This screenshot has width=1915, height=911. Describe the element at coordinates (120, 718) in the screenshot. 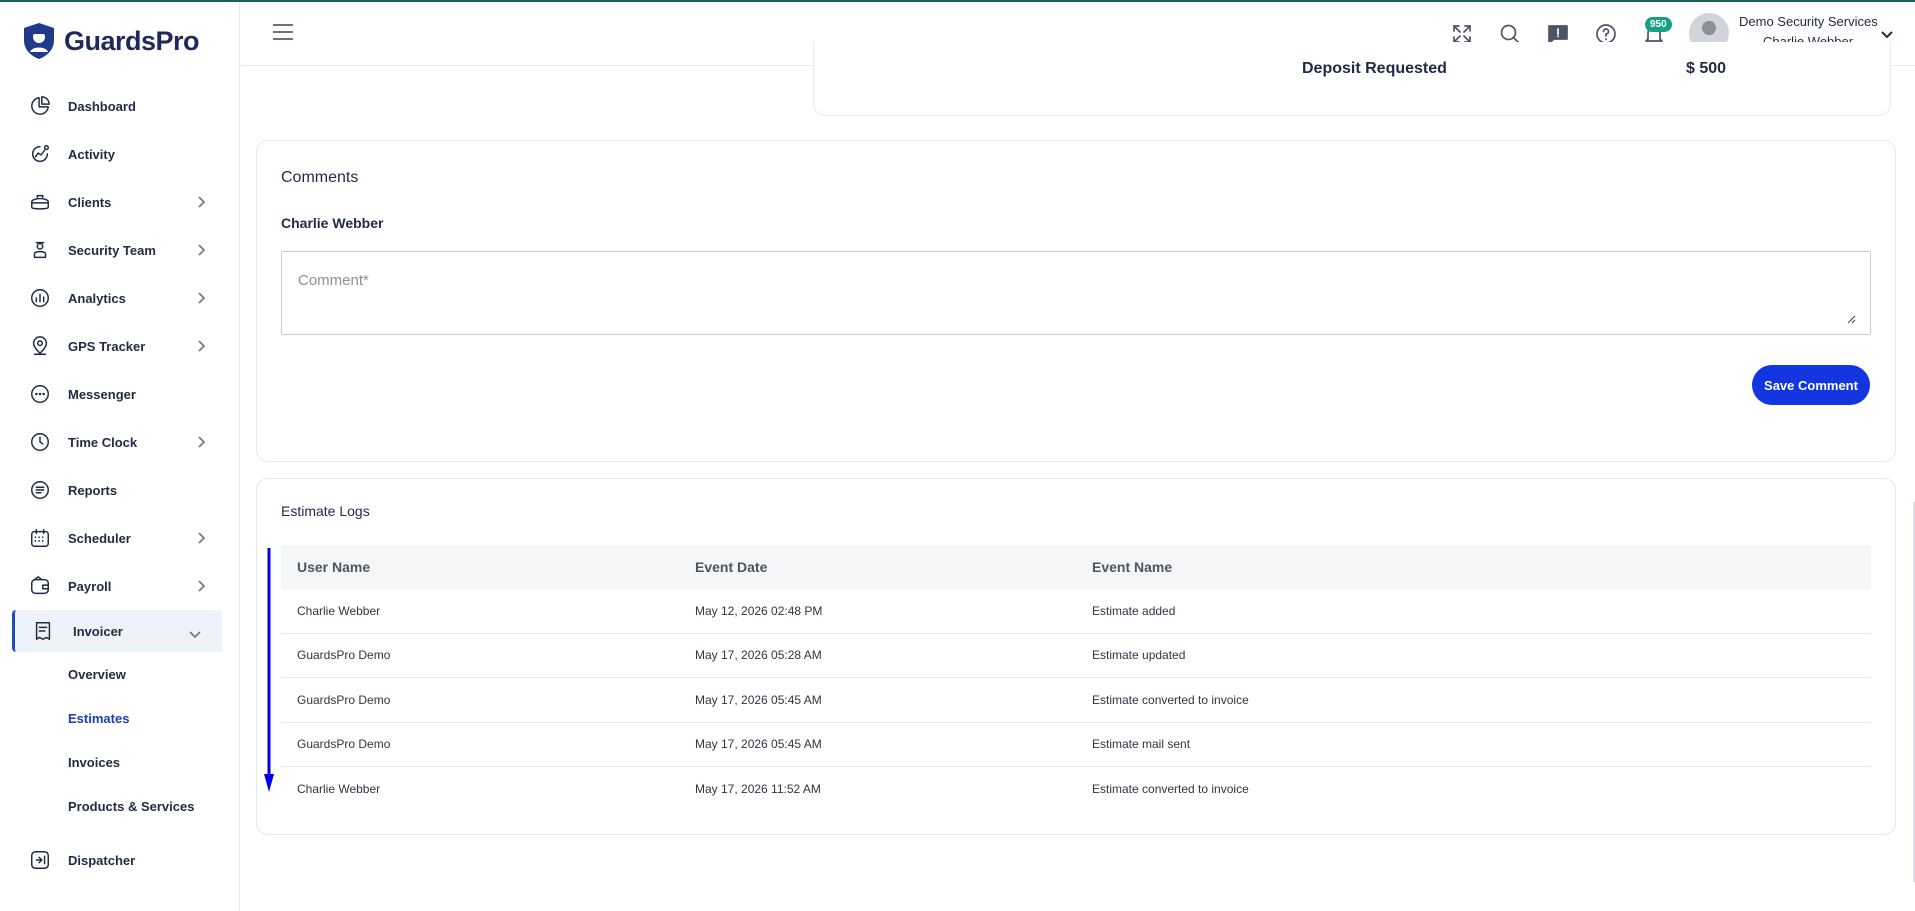

I see `sidebar-subitem-estimates: Estimates` at that location.